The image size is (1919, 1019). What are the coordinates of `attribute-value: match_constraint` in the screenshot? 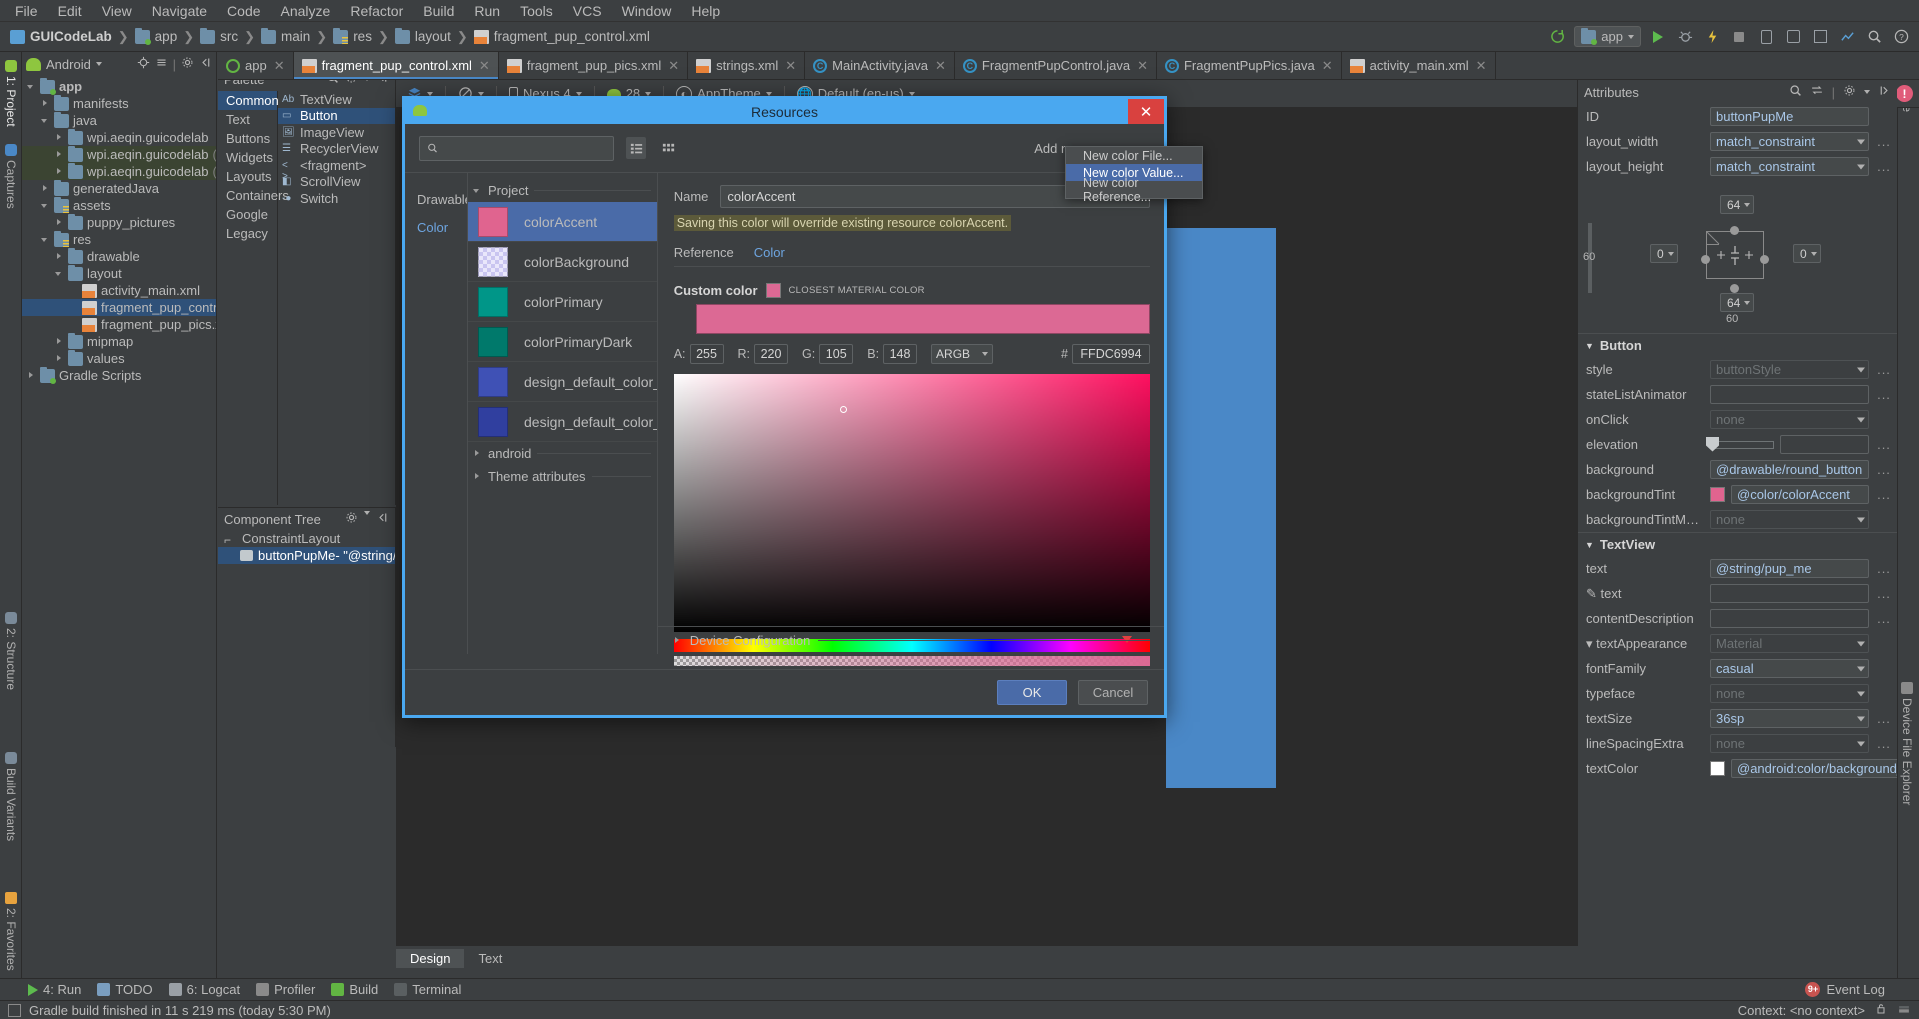 It's located at (1789, 141).